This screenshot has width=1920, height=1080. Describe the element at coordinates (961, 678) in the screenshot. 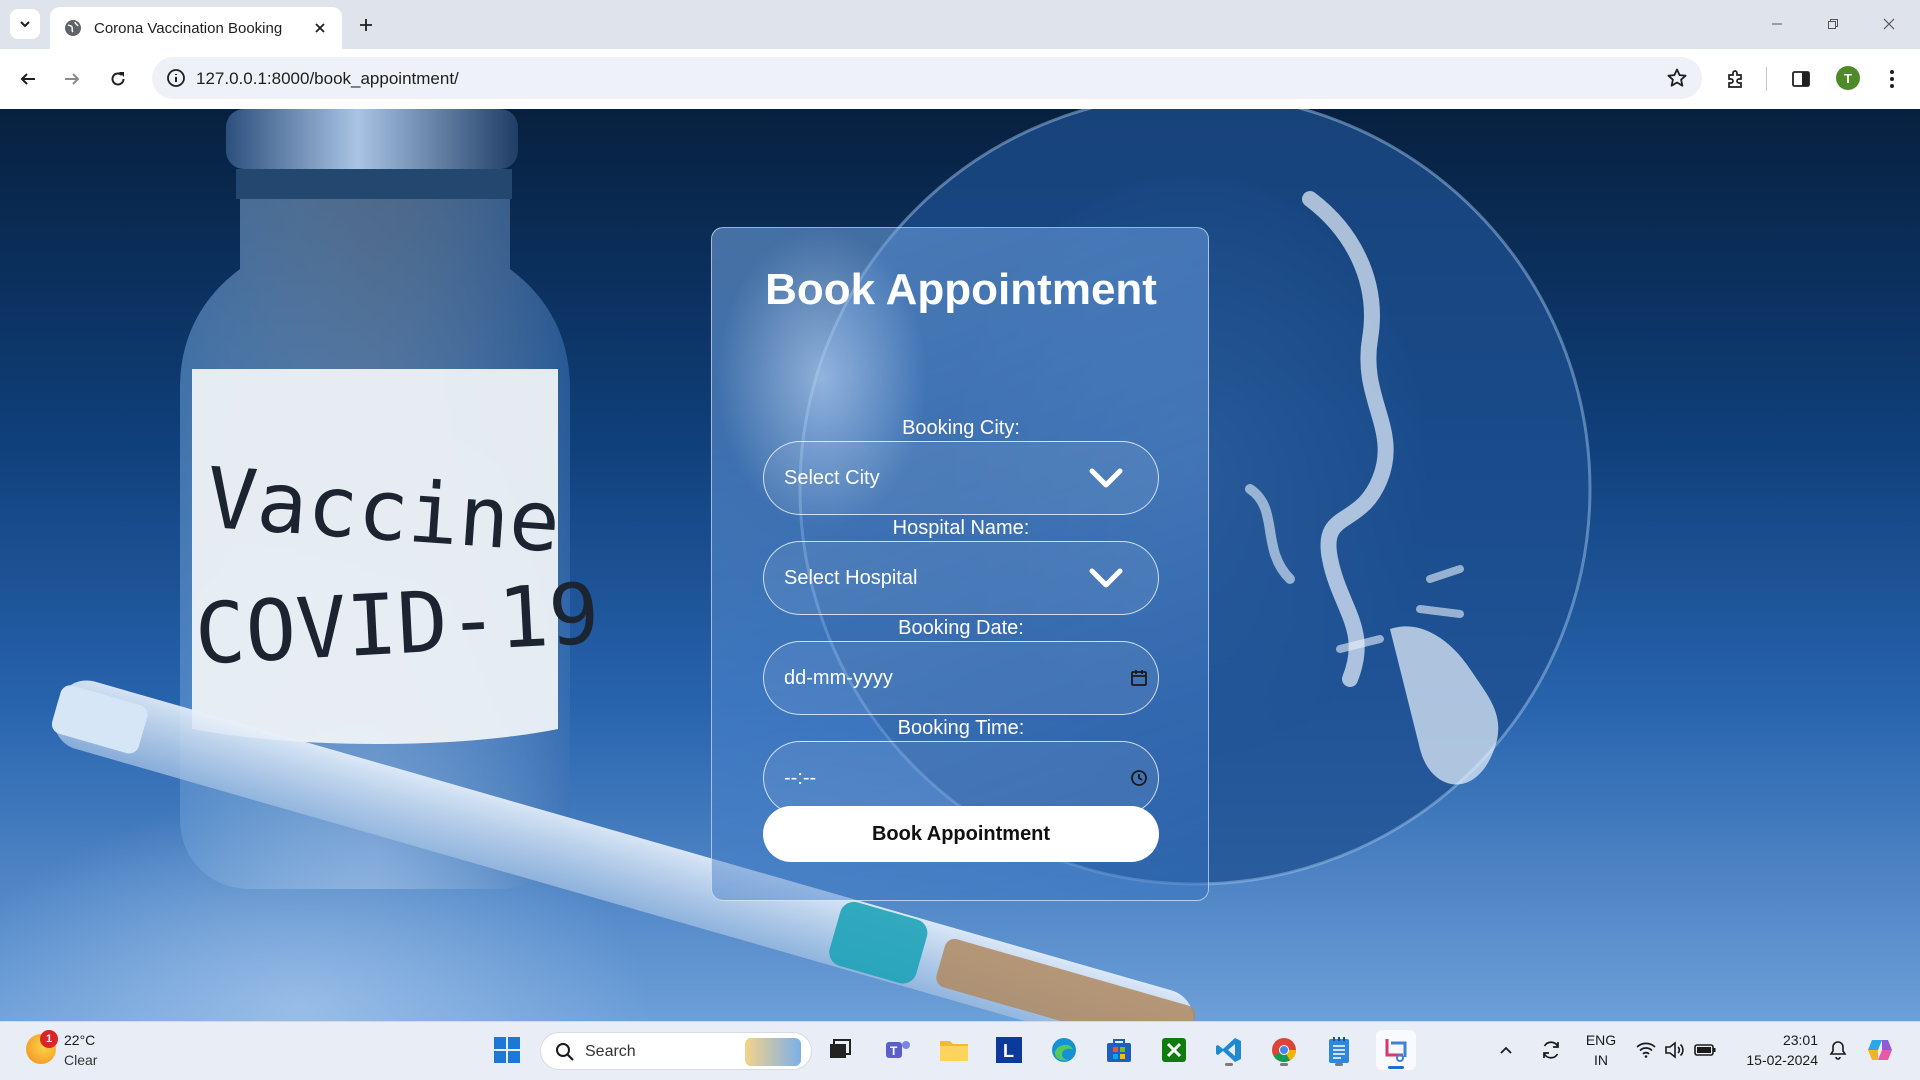

I see `booking-date-input: dd-mm-yyyy` at that location.